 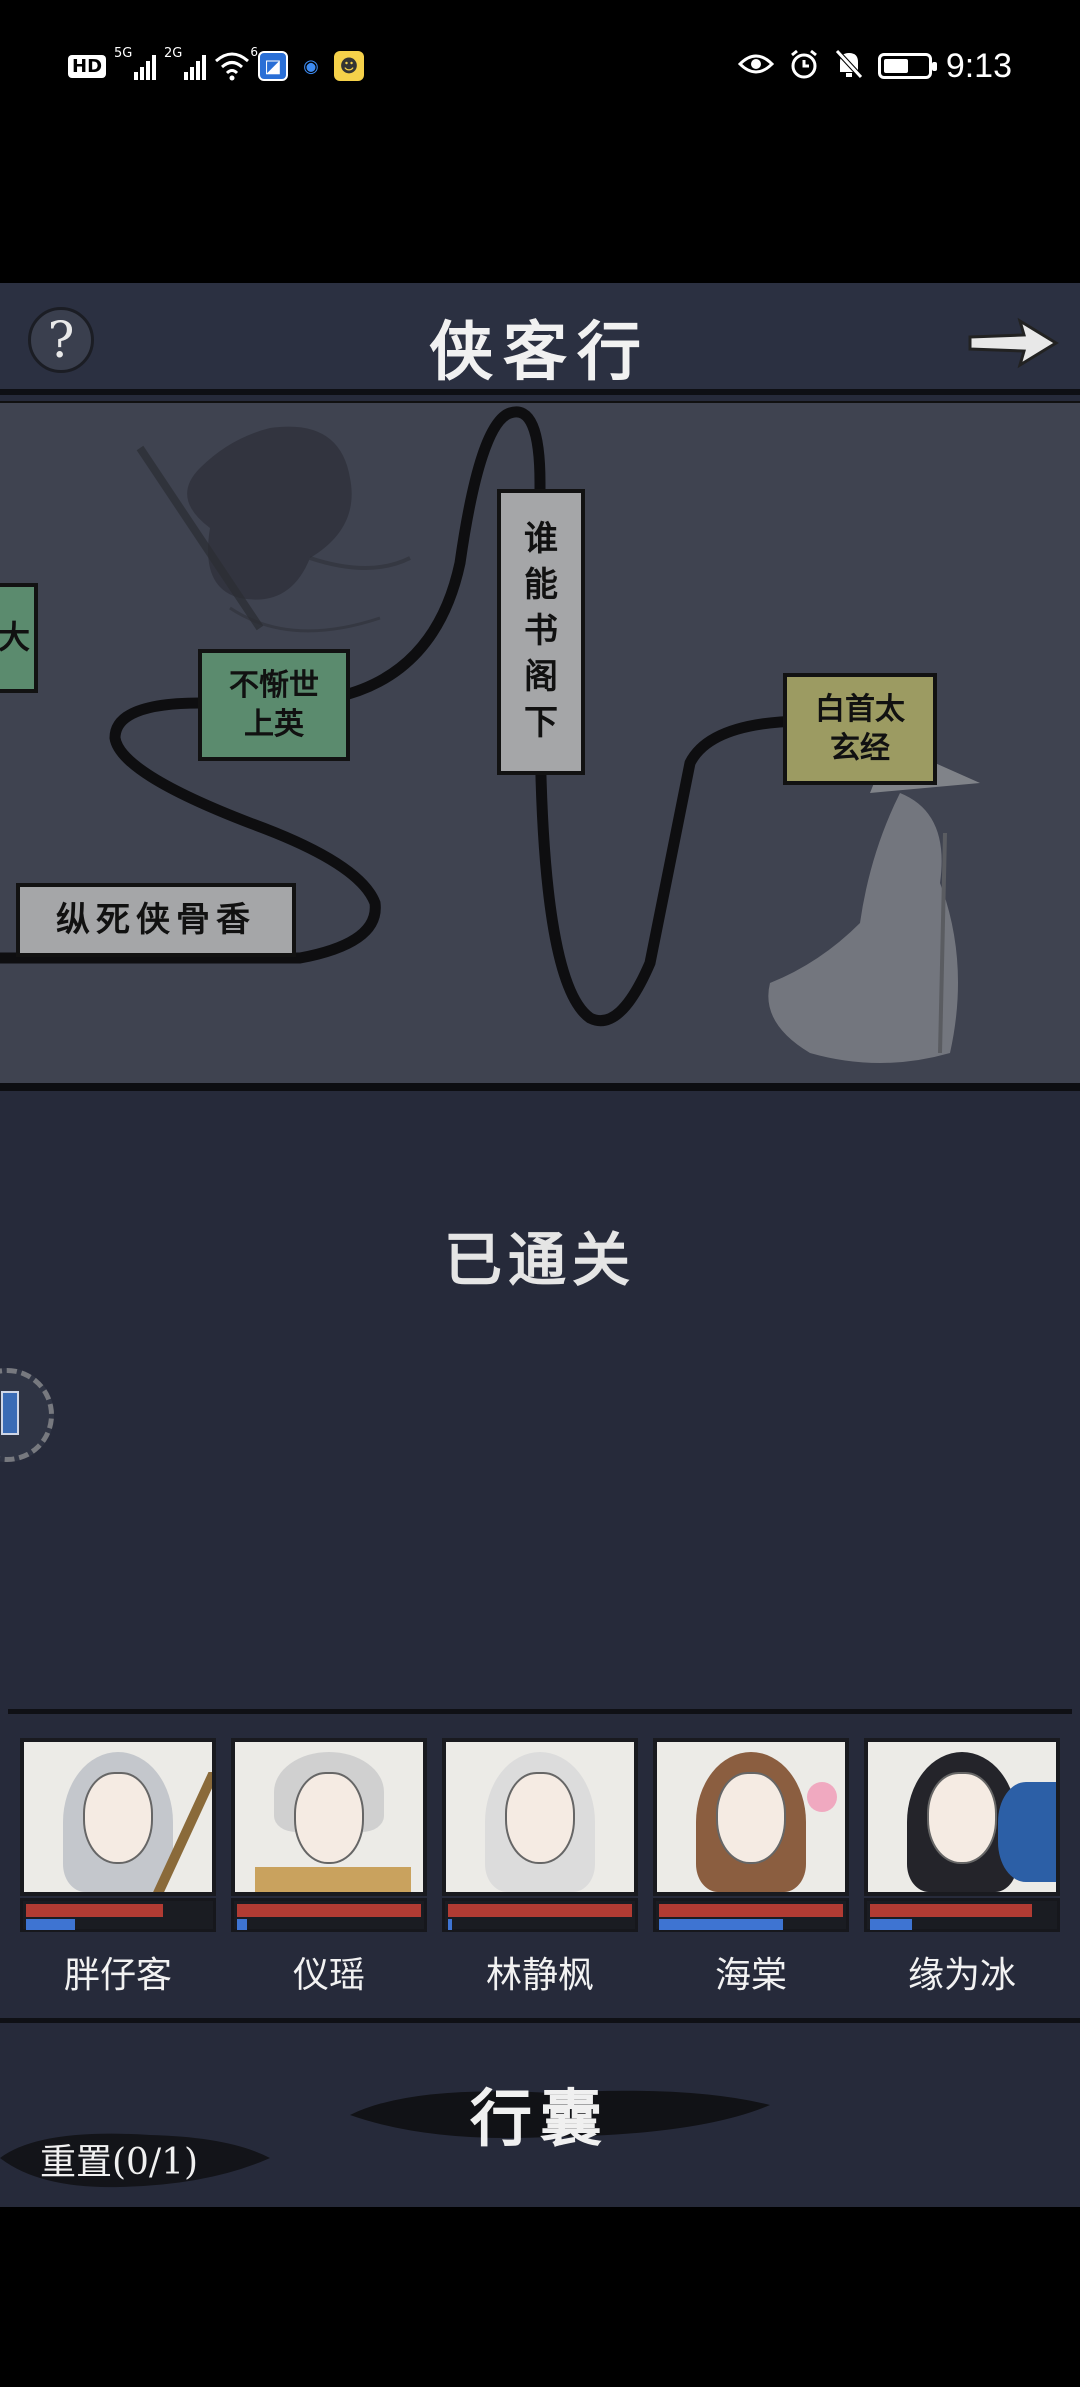 What do you see at coordinates (540, 1711) in the screenshot?
I see `divider` at bounding box center [540, 1711].